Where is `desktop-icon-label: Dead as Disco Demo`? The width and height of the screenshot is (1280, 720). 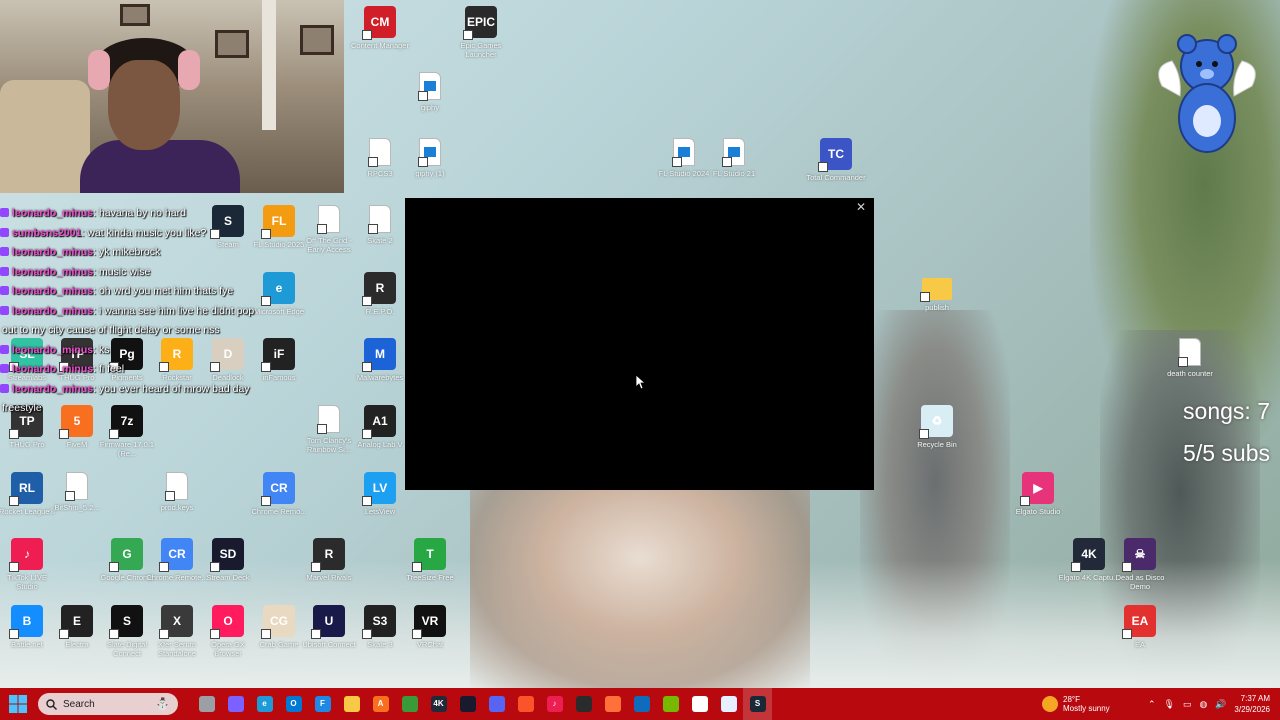
desktop-icon-label: Dead as Disco Demo is located at coordinates (1140, 582).